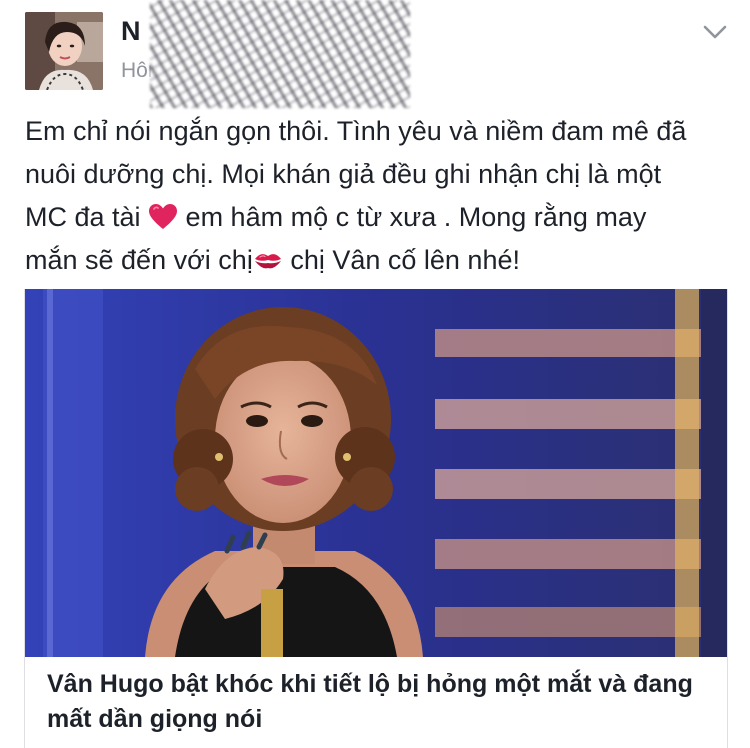  What do you see at coordinates (87, 217) in the screenshot?
I see `post-text-segment: MC đa tài` at bounding box center [87, 217].